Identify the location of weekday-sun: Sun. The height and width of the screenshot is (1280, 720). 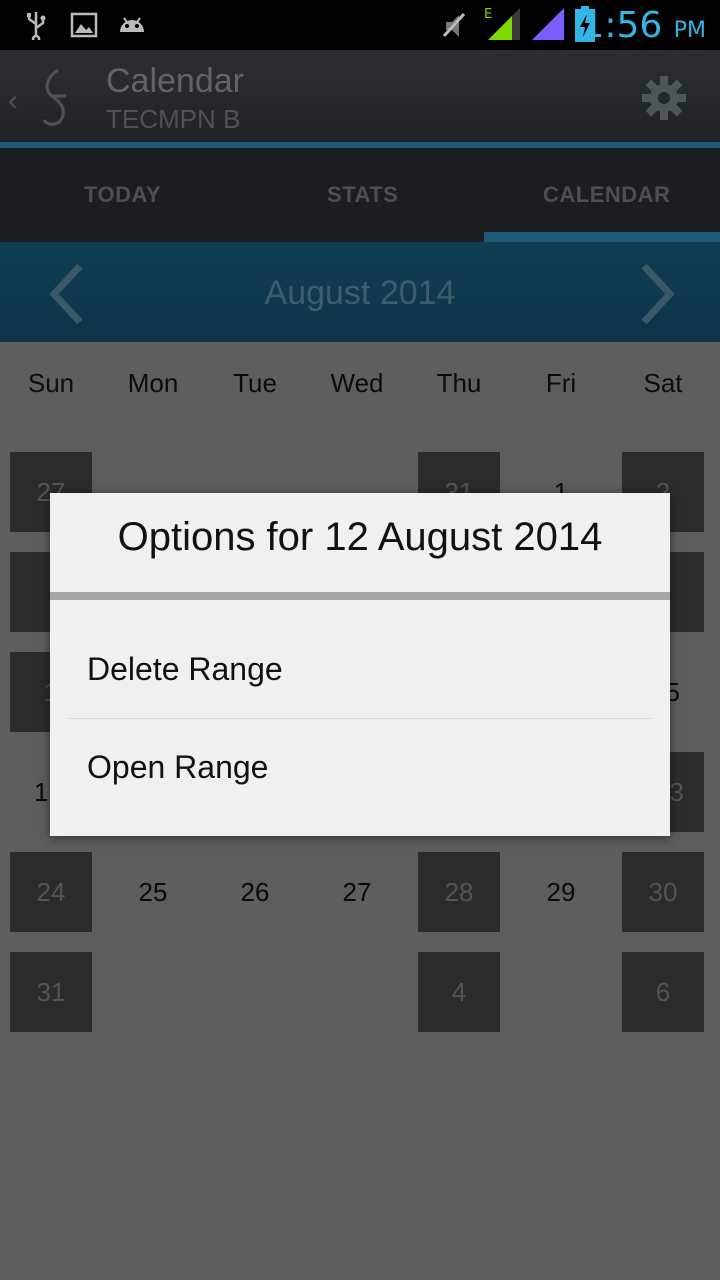
(51, 383).